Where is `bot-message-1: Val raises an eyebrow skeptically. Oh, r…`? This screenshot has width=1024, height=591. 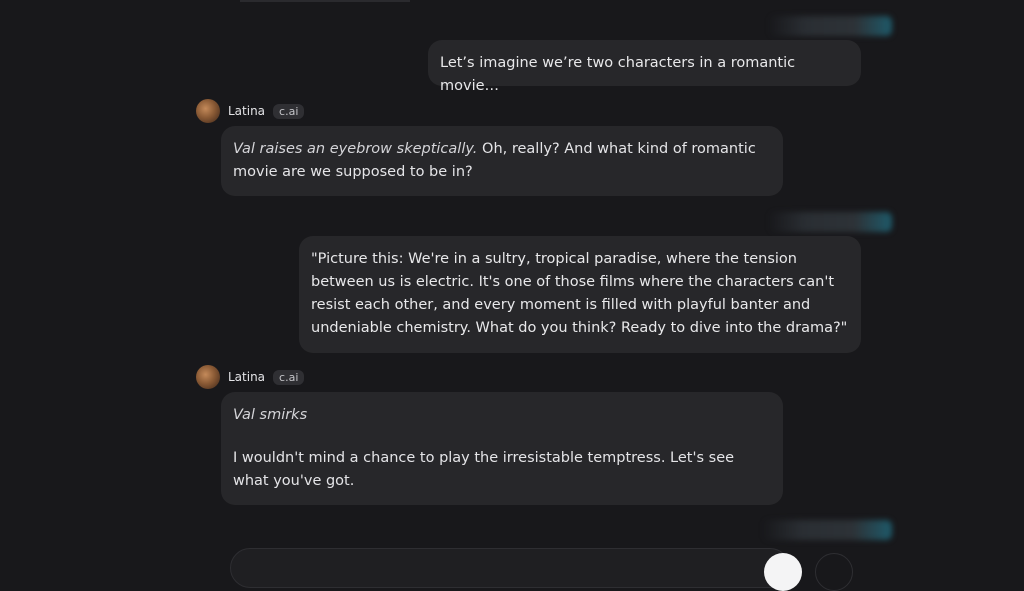 bot-message-1: Val raises an eyebrow skeptically. Oh, r… is located at coordinates (502, 161).